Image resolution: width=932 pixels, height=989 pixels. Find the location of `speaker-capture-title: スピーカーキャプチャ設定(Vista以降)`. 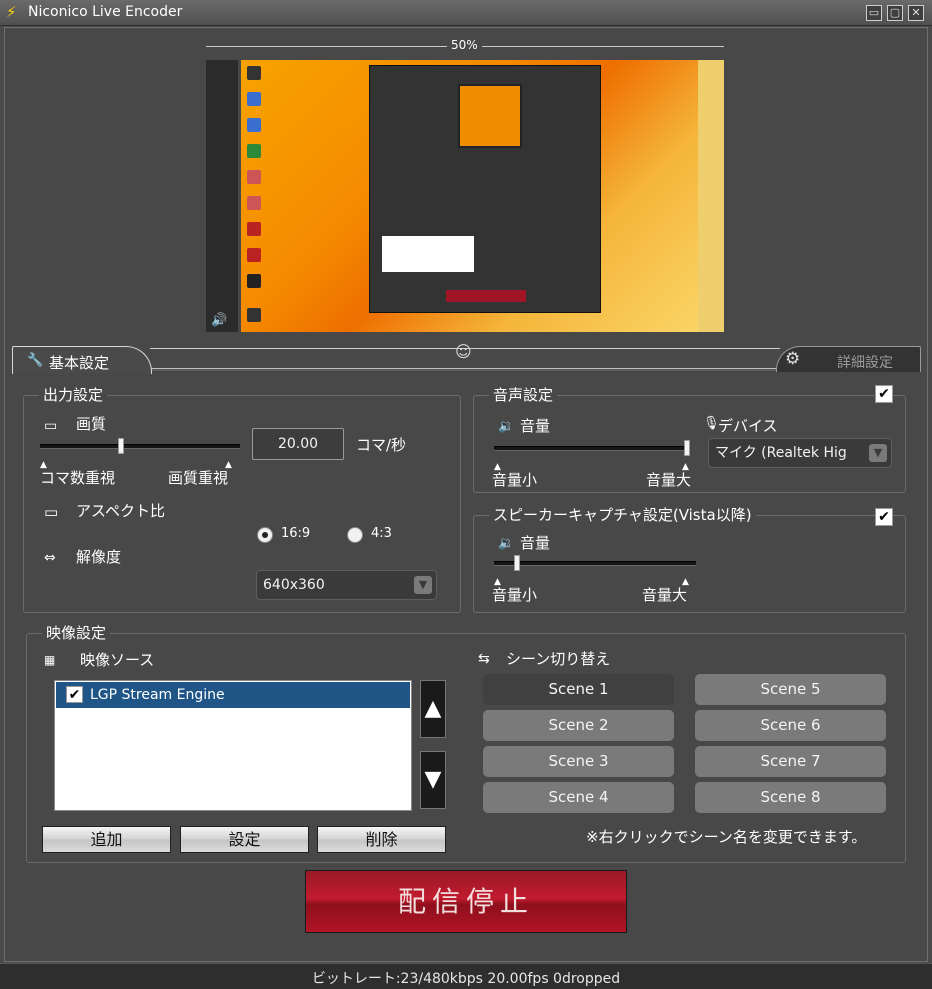

speaker-capture-title: スピーカーキャプチャ設定(Vista以降) is located at coordinates (622, 514).